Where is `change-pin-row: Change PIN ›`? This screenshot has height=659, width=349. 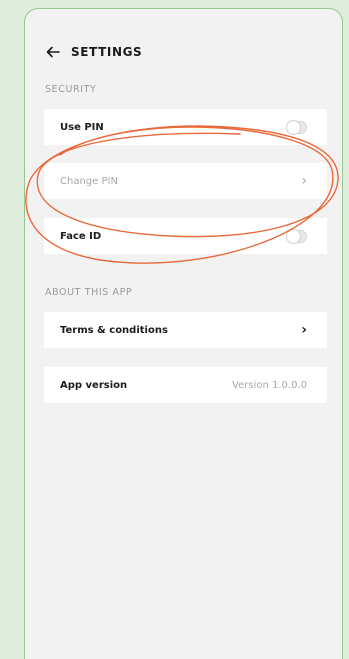
change-pin-row: Change PIN › is located at coordinates (185, 181).